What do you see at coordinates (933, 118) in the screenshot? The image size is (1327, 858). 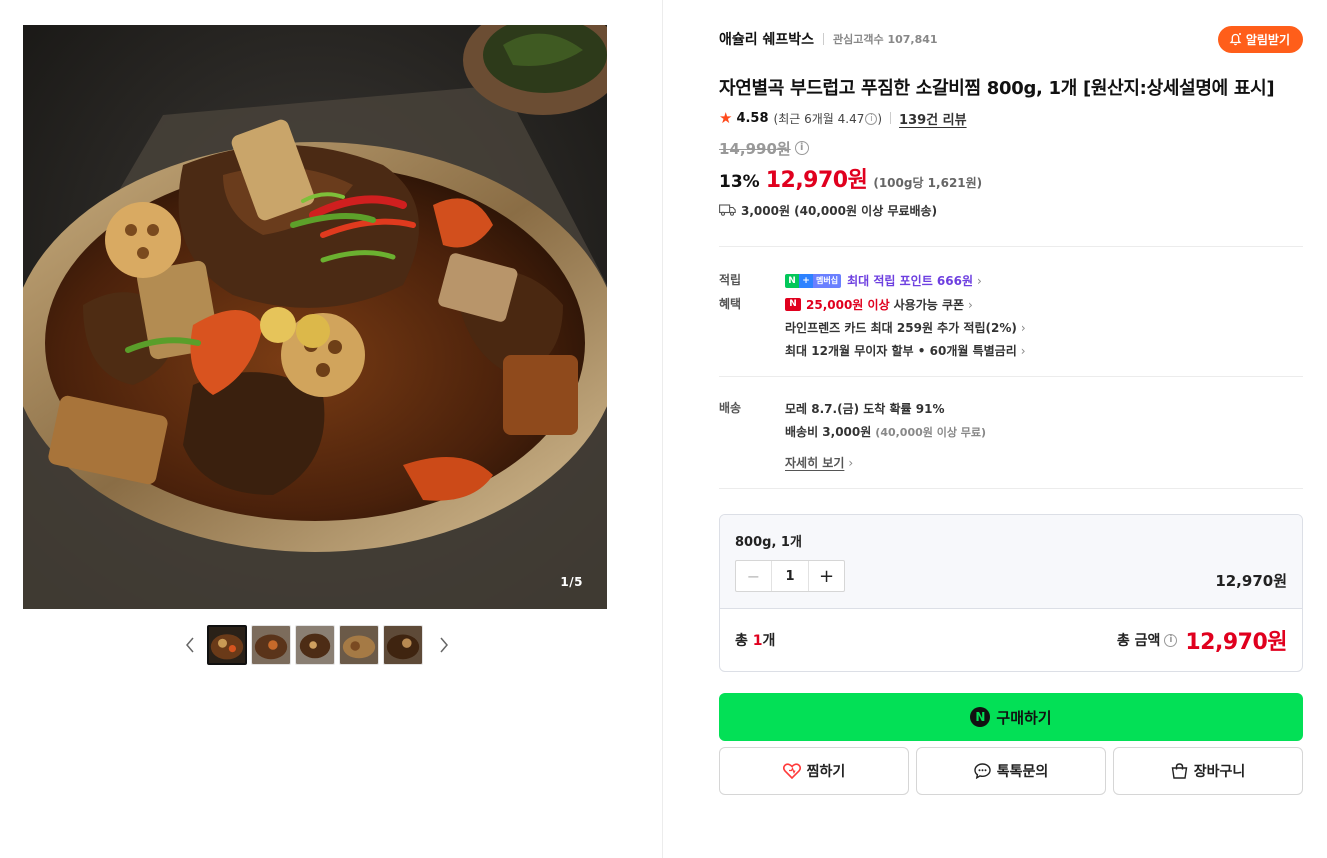 I see `review-count-link: 139건 리뷰` at bounding box center [933, 118].